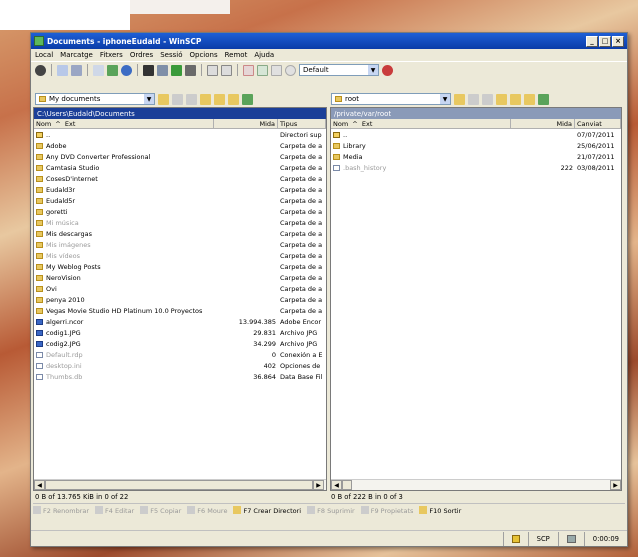 The image size is (638, 557). What do you see at coordinates (226, 70) in the screenshot?
I see `select-minus-icon` at bounding box center [226, 70].